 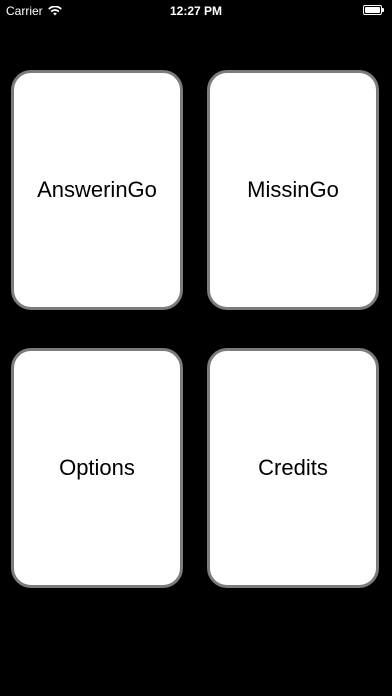 I want to click on status-bar: Carrier 12:27 PM, so click(x=196, y=11).